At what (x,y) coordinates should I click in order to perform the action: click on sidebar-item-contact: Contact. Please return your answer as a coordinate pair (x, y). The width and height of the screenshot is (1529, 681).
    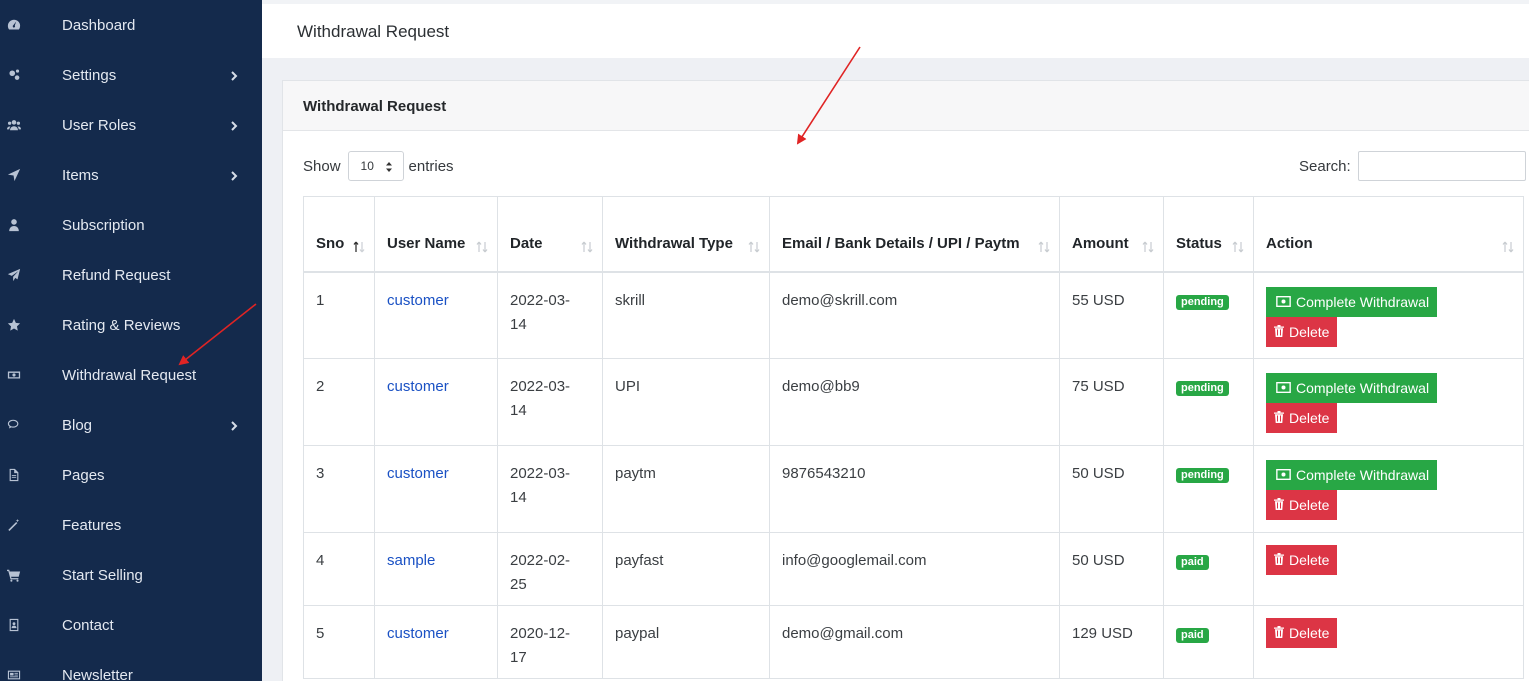
    Looking at the image, I should click on (131, 625).